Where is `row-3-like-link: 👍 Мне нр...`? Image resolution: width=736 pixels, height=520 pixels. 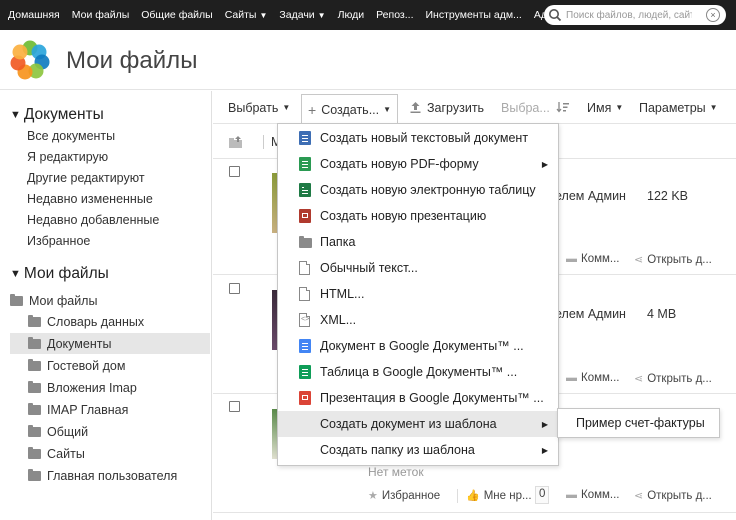
row-3-like-link: 👍 Мне нр... is located at coordinates (499, 496).